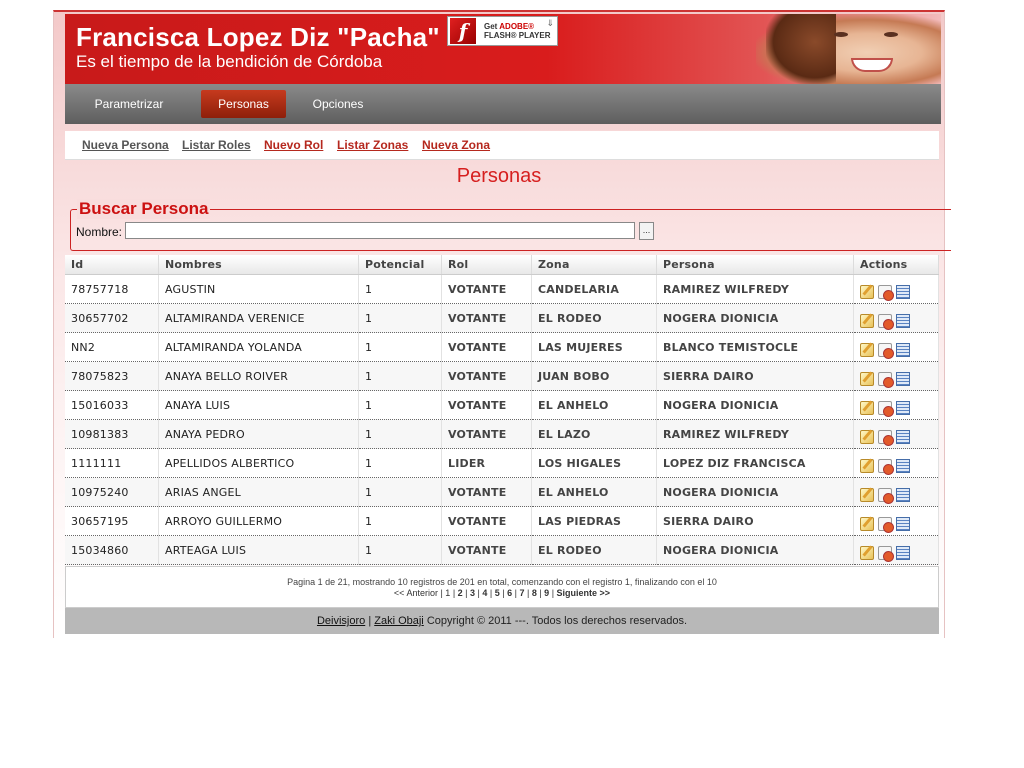 The width and height of the screenshot is (1024, 768). I want to click on candidate-portrait, so click(848, 49).